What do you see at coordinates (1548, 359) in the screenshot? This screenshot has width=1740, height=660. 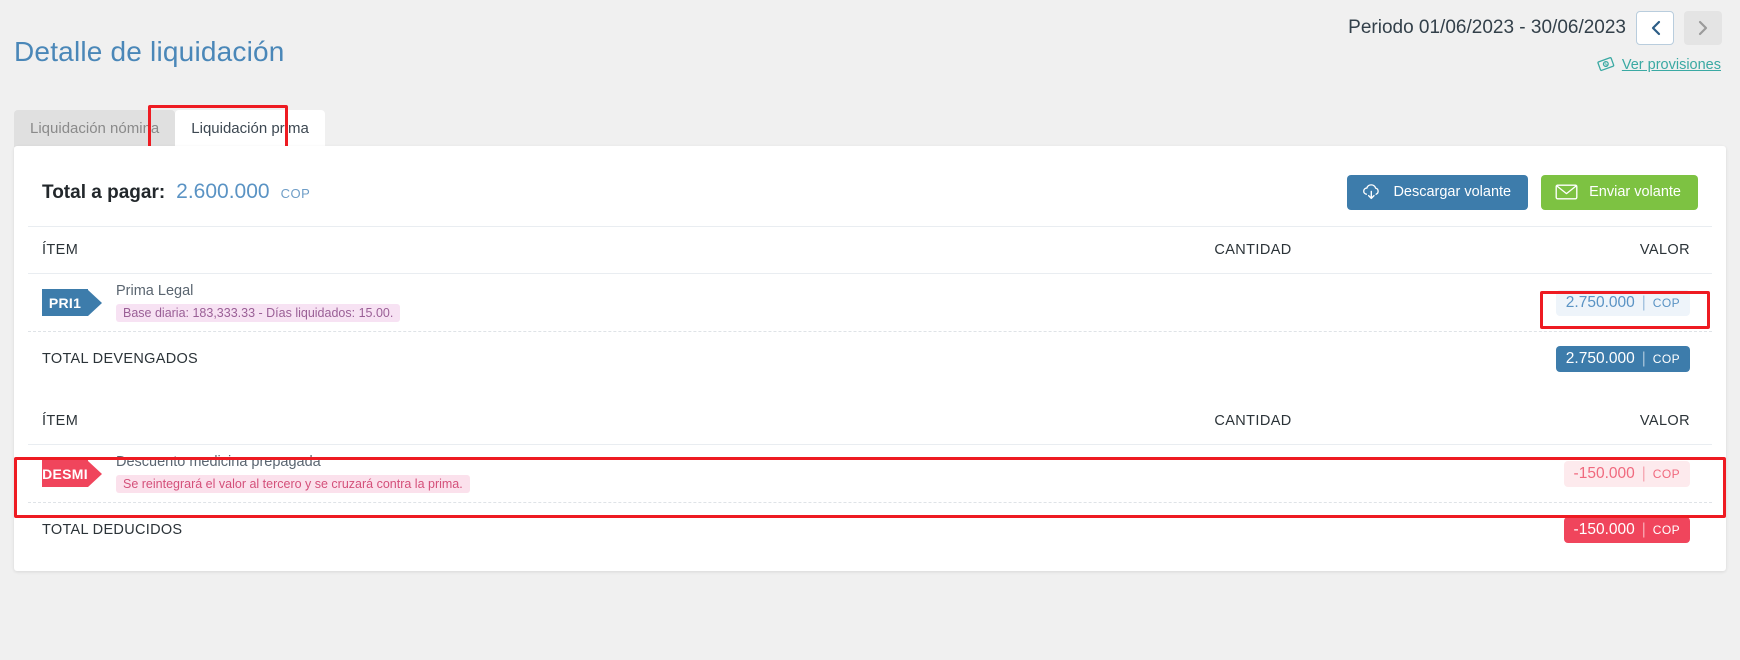 I see `earnings-total-value-cell: 2.750.000 | COP` at bounding box center [1548, 359].